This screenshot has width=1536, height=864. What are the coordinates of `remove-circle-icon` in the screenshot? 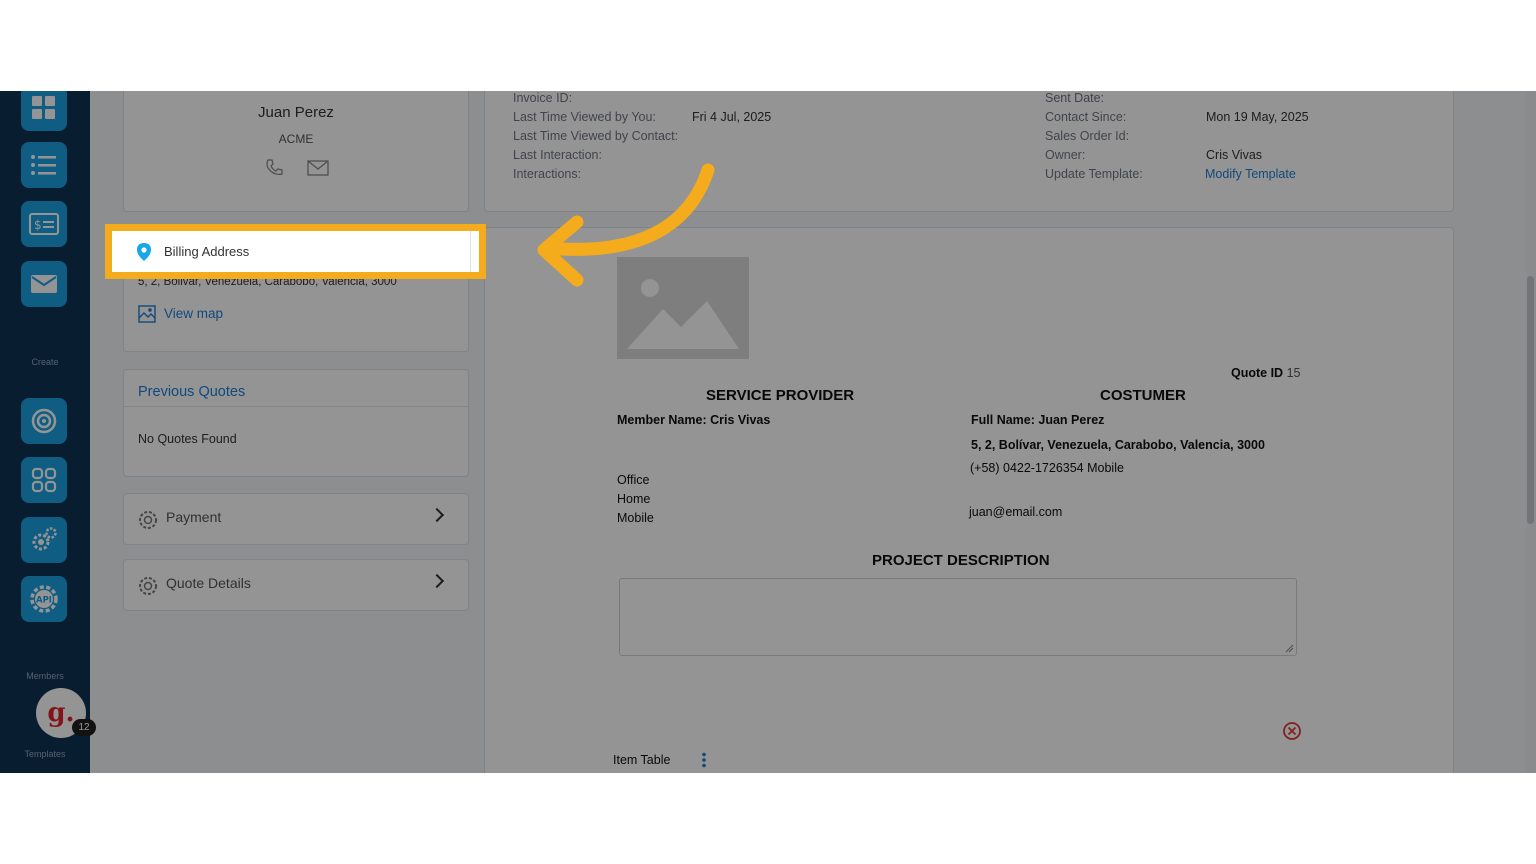 It's located at (1292, 731).